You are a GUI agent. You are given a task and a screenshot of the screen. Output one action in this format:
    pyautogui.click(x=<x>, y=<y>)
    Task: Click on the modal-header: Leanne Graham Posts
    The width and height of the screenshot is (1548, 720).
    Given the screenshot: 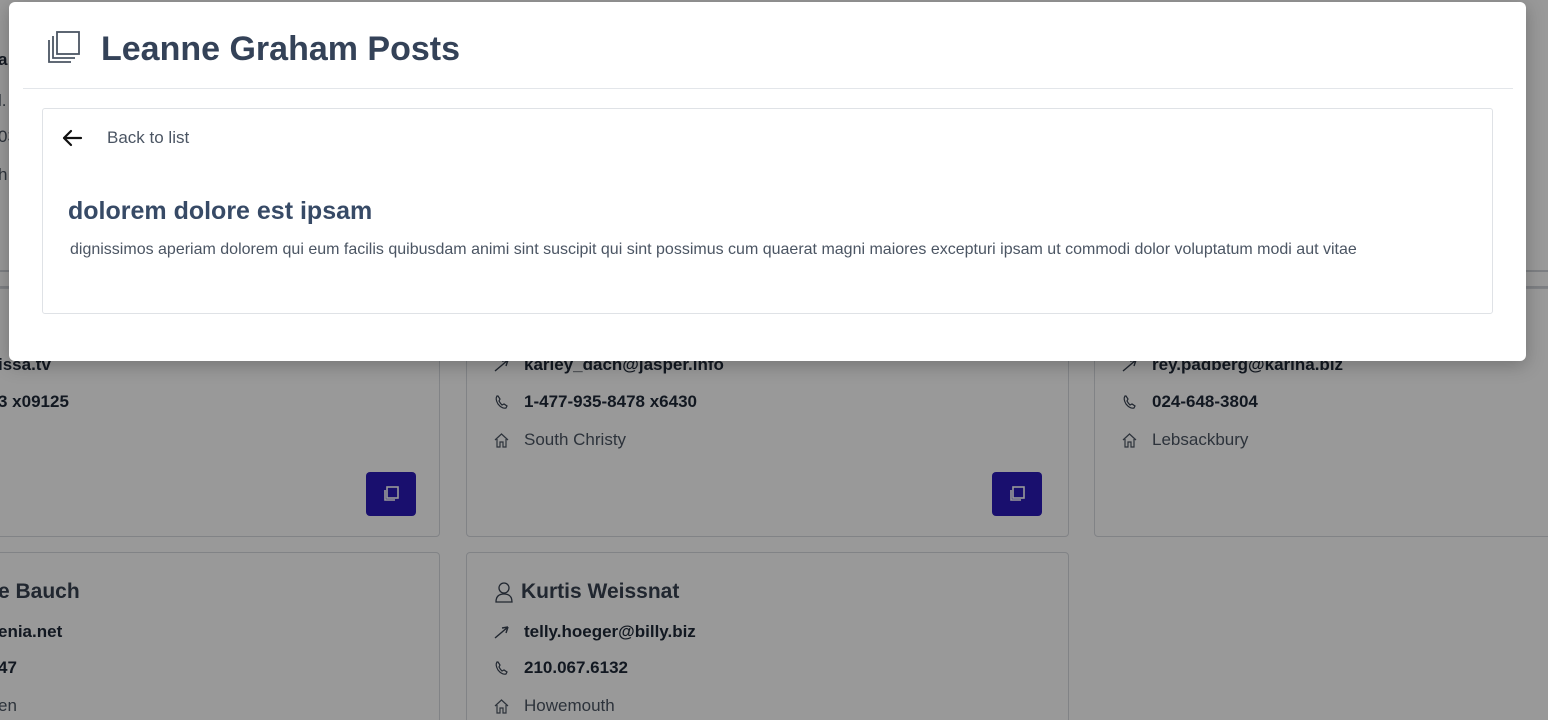 What is the action you would take?
    pyautogui.click(x=768, y=45)
    